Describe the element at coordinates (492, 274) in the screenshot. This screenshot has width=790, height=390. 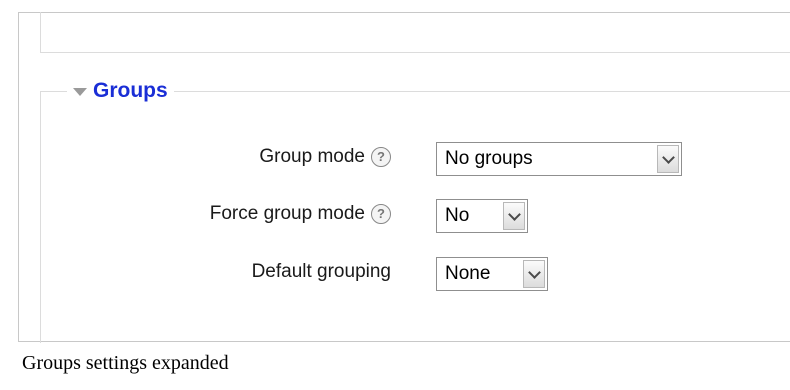
I see `default-grouping-select: None` at that location.